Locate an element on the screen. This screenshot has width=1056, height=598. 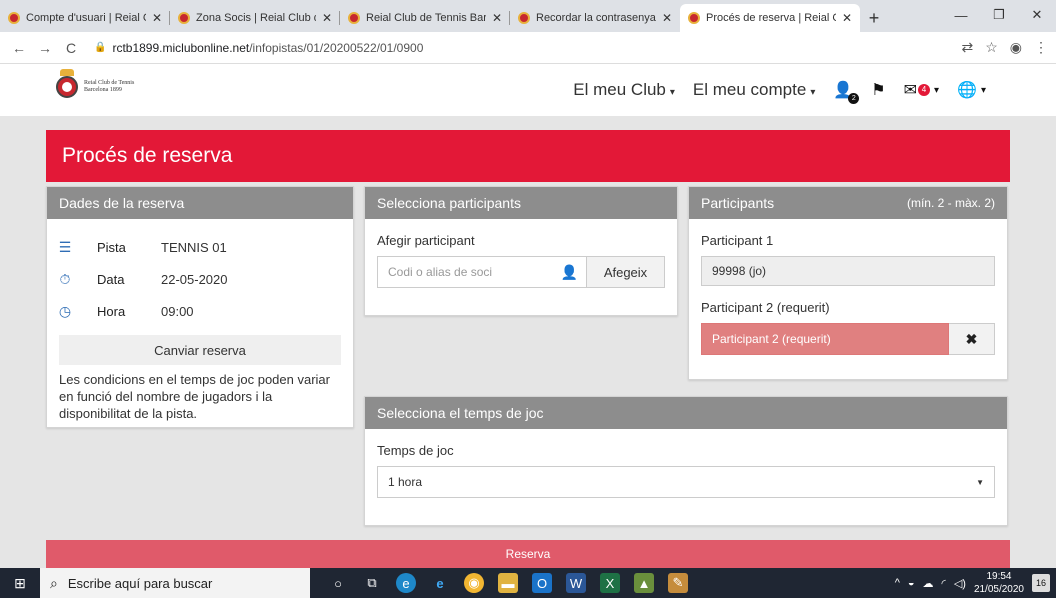
club-logo: Reial Club de Tennis Barcelona 1899 is located at coordinates (95, 83).